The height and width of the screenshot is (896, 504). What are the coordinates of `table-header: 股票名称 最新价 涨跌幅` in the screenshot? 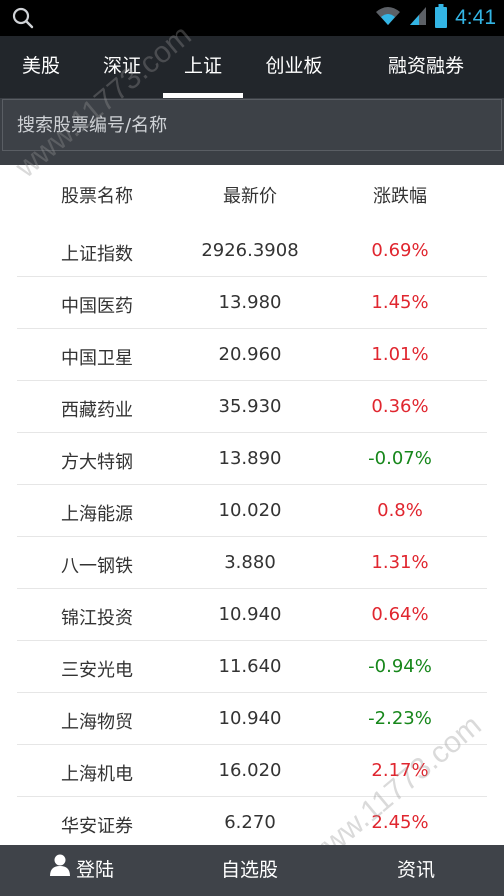 It's located at (252, 195).